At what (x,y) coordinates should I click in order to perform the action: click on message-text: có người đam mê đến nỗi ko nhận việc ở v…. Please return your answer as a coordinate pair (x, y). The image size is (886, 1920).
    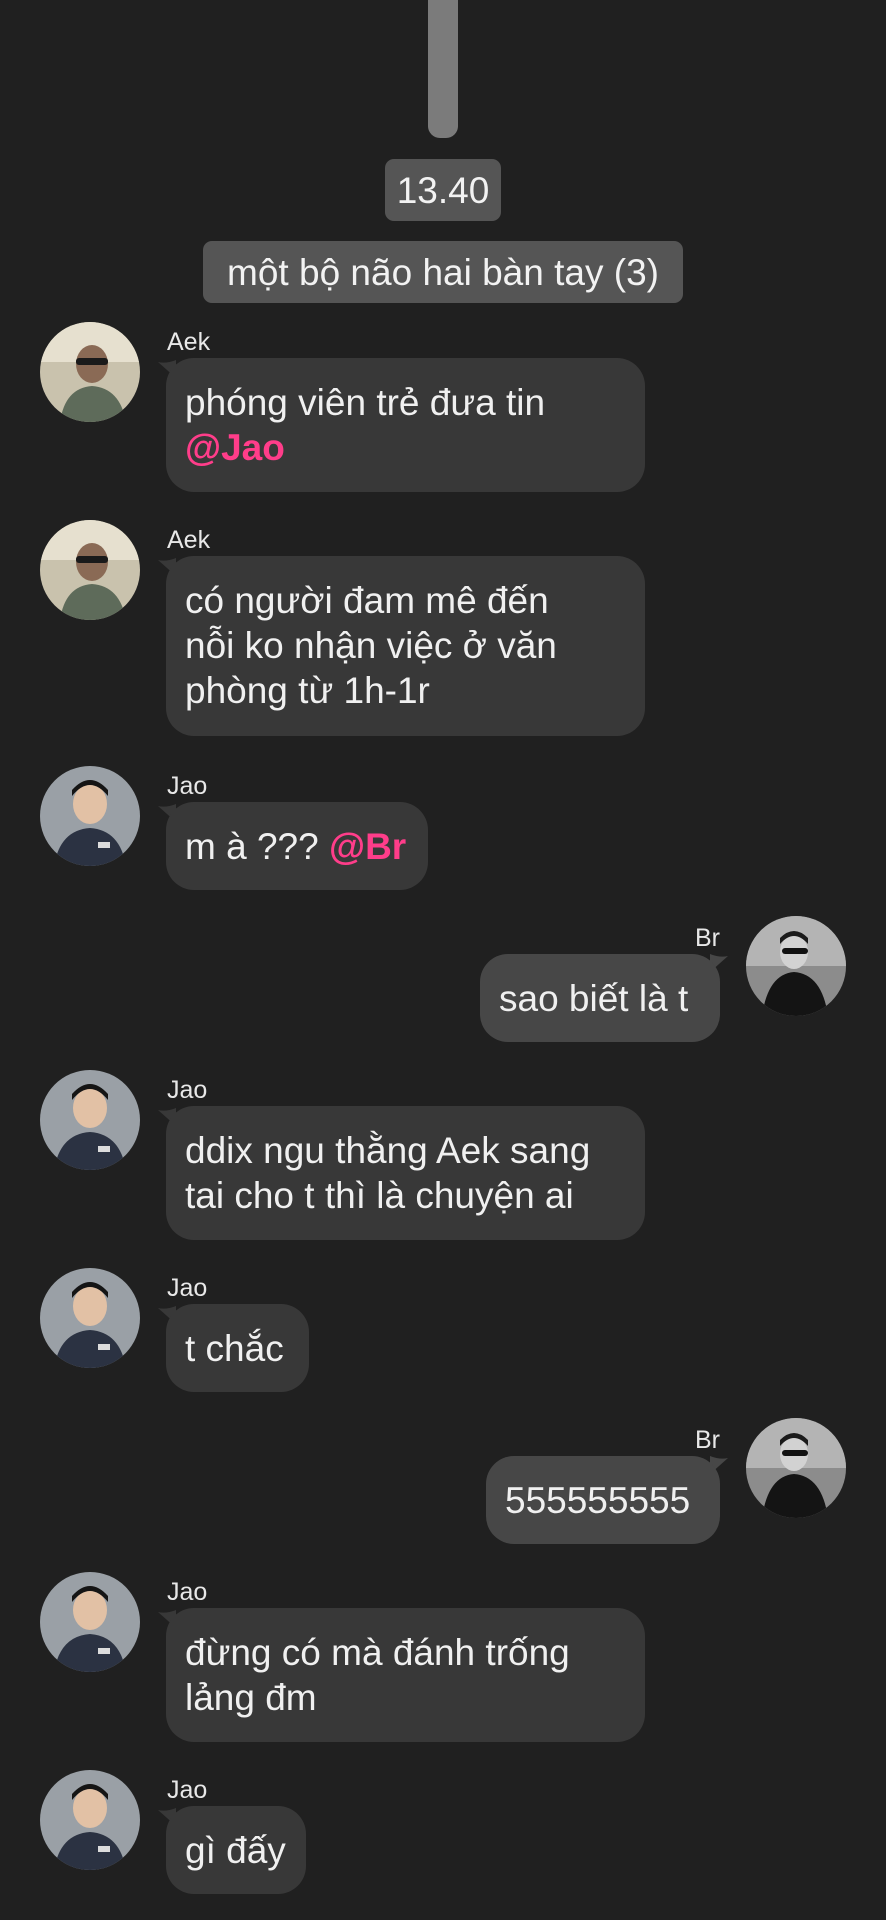
    Looking at the image, I should click on (371, 645).